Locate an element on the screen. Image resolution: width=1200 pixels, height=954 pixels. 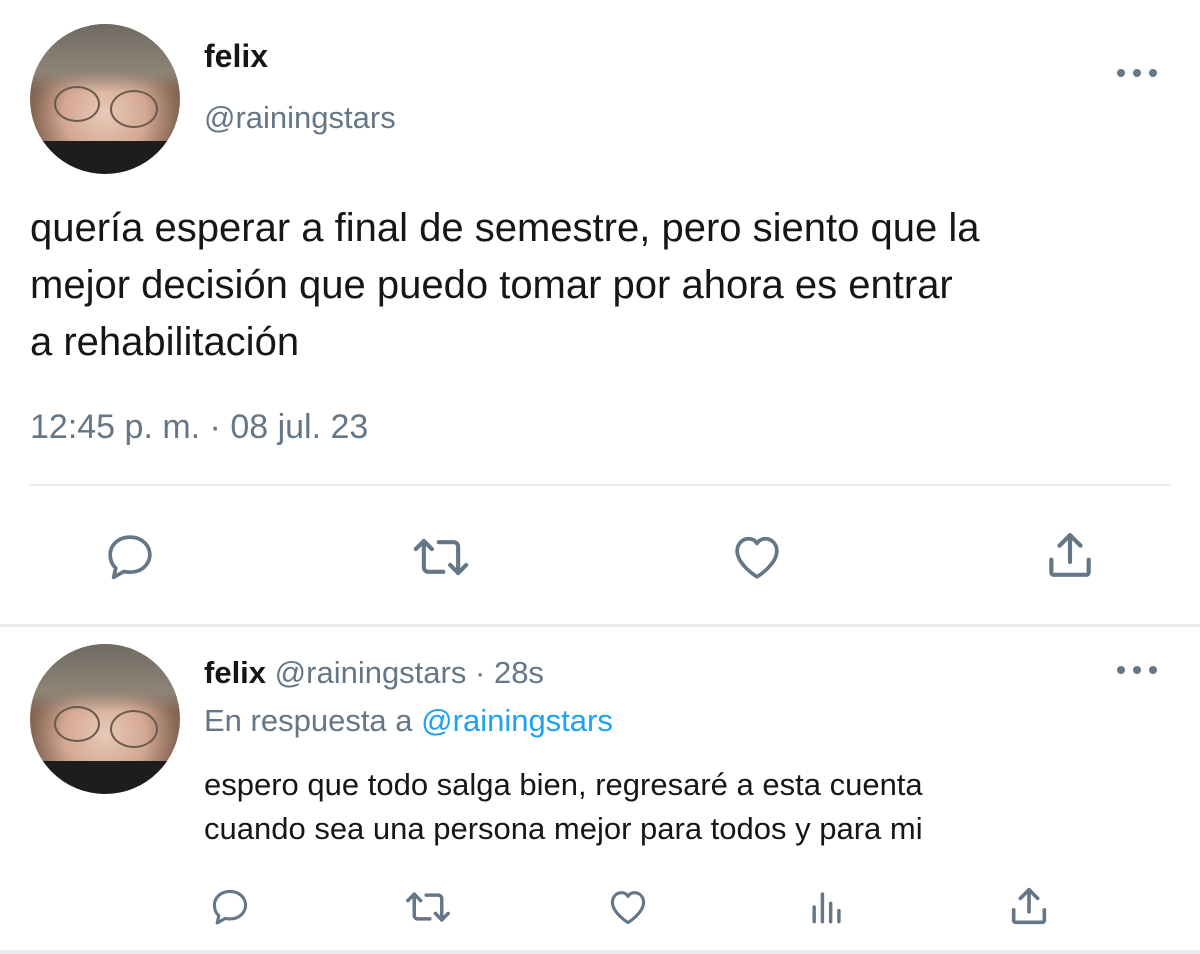
reply-header: felix @rainingstars · 28s is located at coordinates (374, 673).